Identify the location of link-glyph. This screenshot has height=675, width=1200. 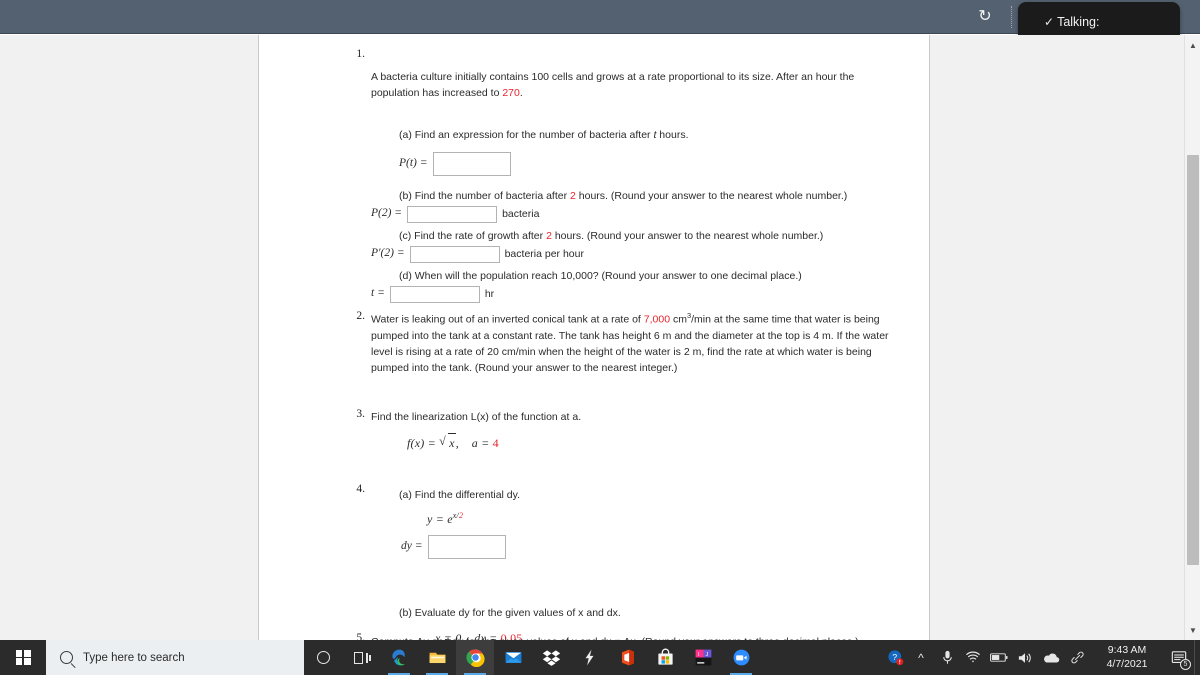
(1077, 657).